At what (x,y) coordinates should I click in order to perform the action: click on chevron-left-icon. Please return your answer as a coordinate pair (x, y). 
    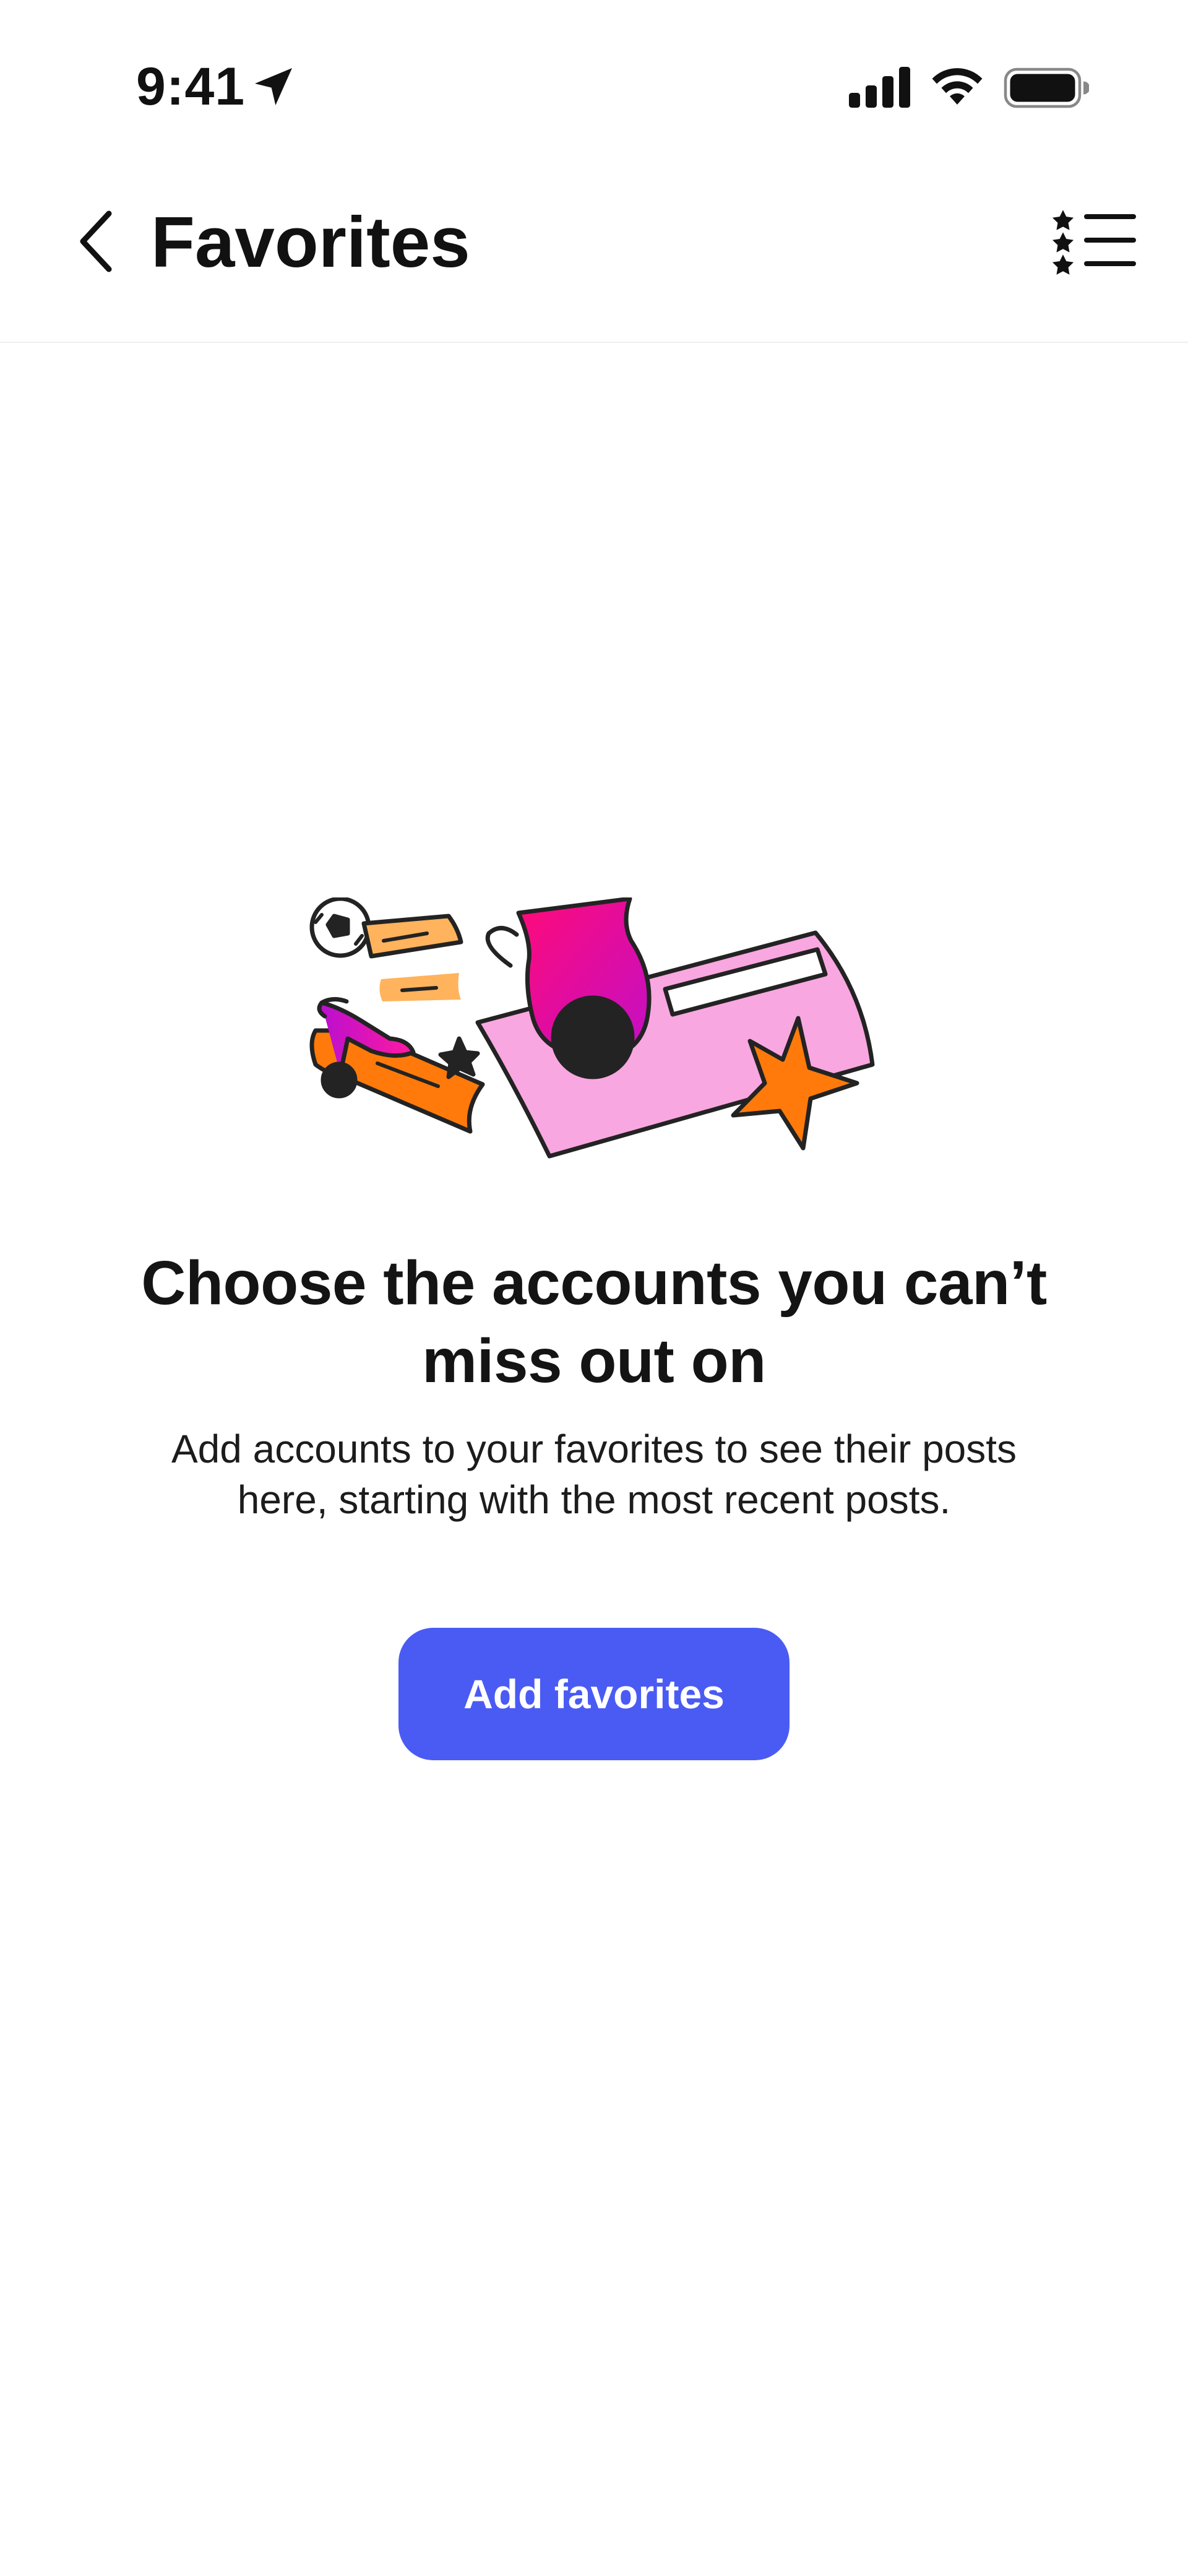
    Looking at the image, I should click on (96, 241).